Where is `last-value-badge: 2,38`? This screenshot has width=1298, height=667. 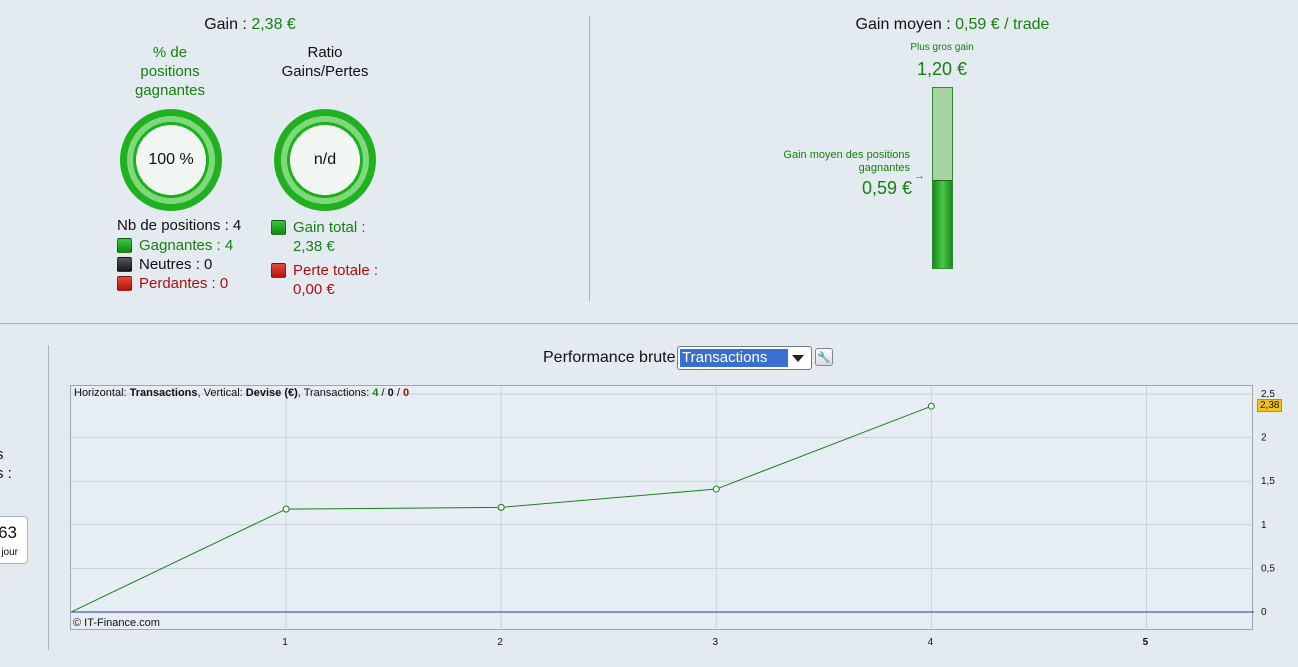
last-value-badge: 2,38 is located at coordinates (1270, 405).